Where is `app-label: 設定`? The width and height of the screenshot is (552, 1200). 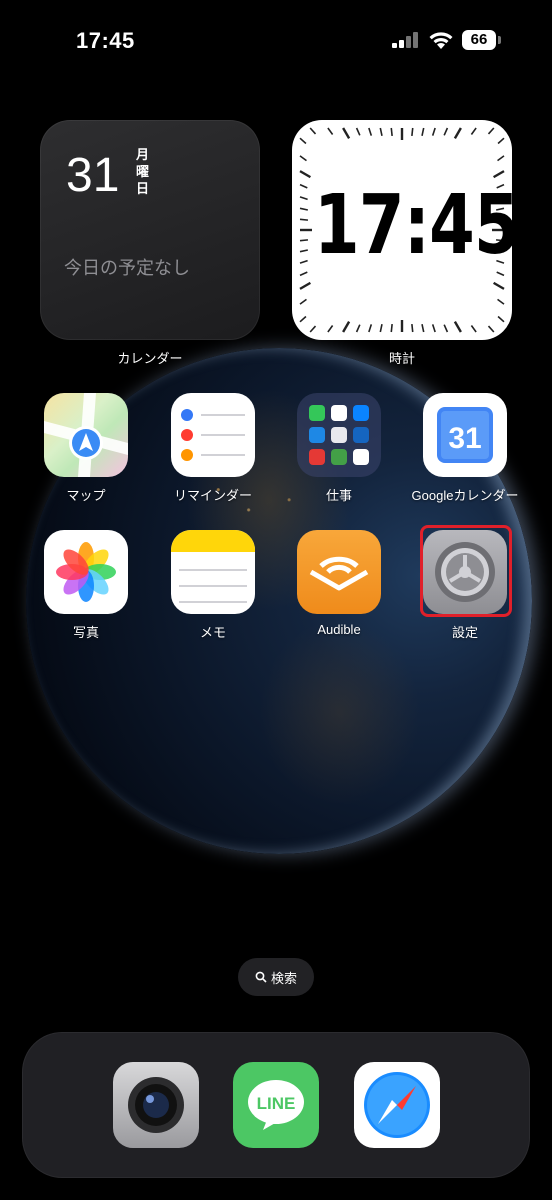
app-label: 設定 is located at coordinates (464, 632).